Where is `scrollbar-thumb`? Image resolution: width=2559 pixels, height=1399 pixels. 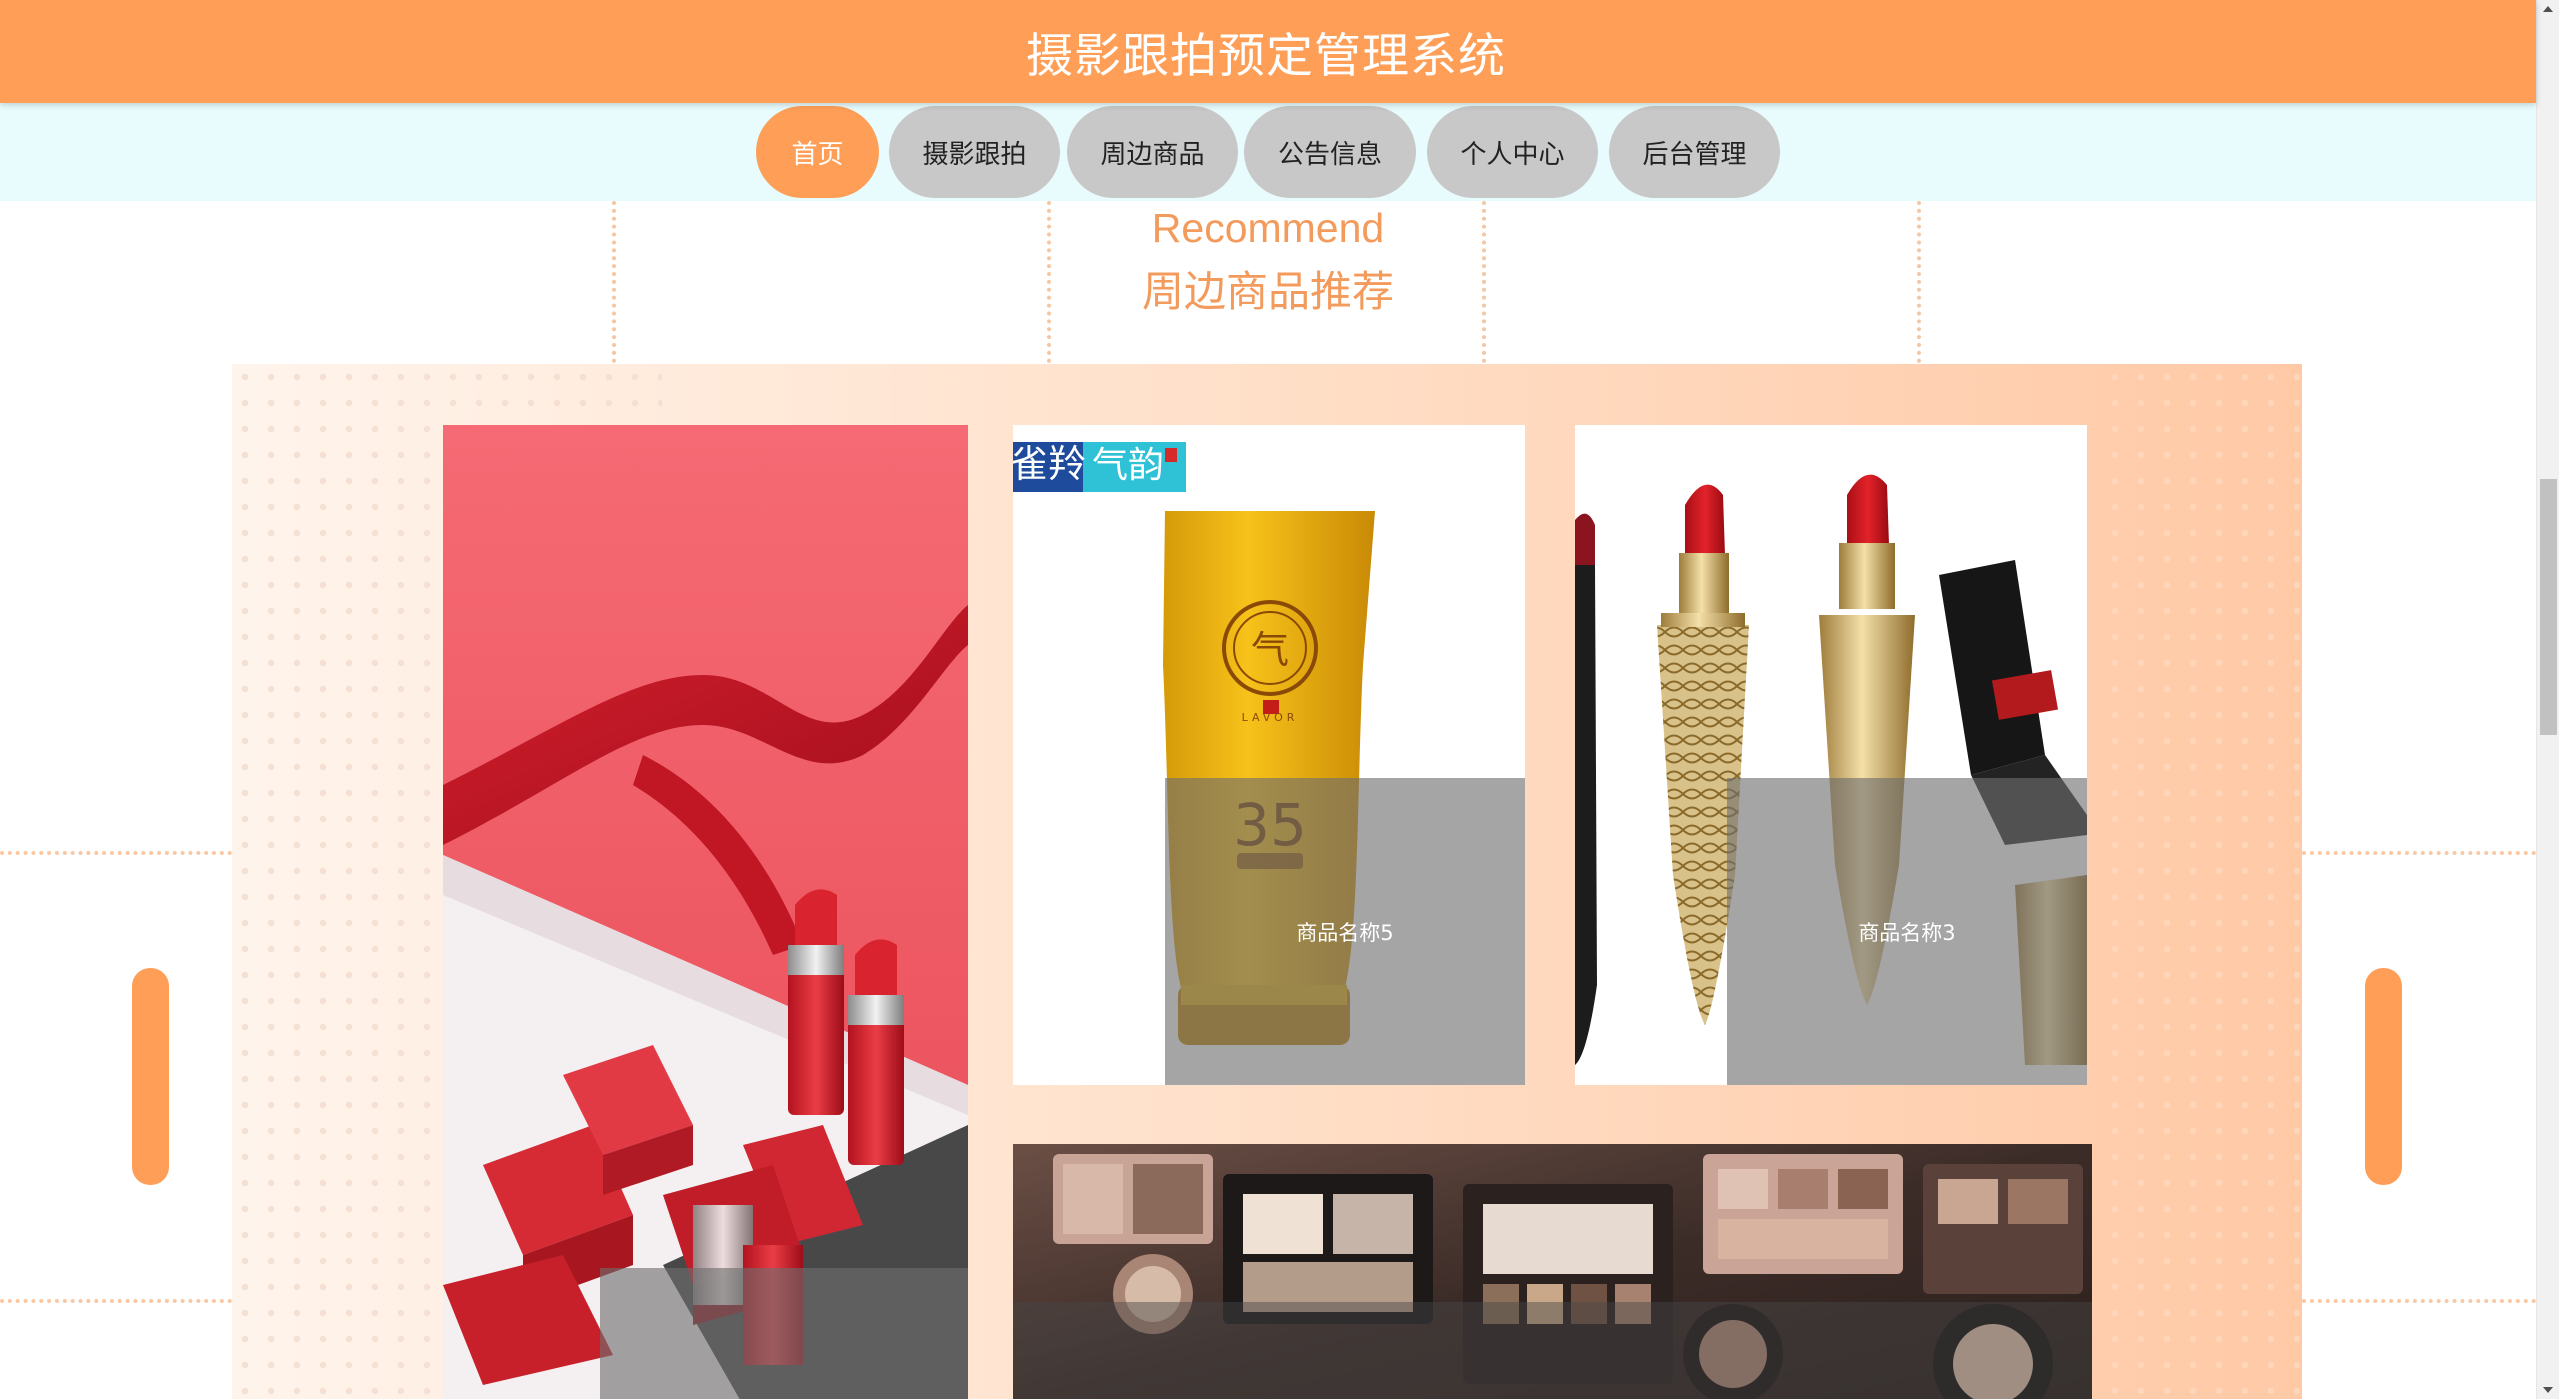 scrollbar-thumb is located at coordinates (2548, 607).